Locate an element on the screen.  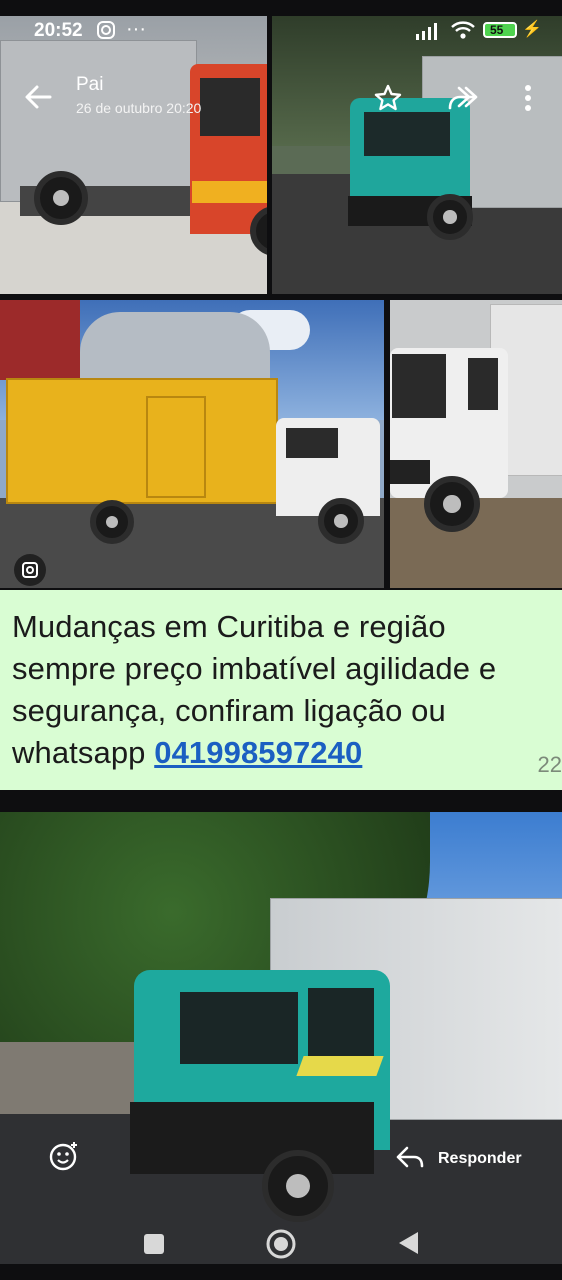
photo-white-truck is located at coordinates (476, 444).